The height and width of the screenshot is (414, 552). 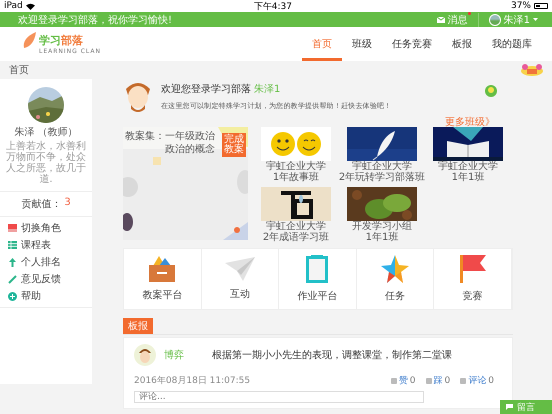 I want to click on device-name: iPad, so click(x=13, y=6).